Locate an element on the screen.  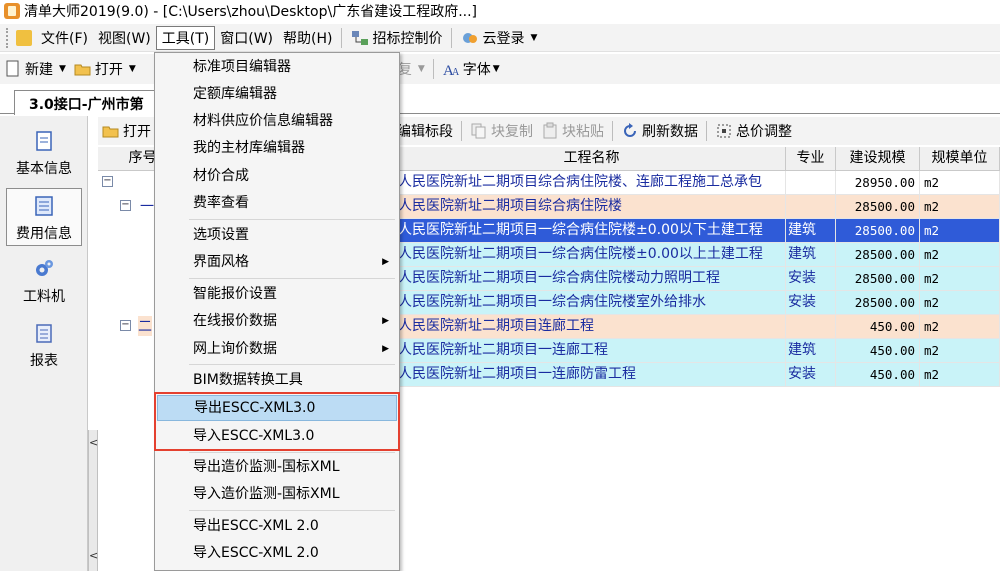
menu-item-import-cost-monitor-xml: 导入造价监测-国标XML is located at coordinates (277, 494).